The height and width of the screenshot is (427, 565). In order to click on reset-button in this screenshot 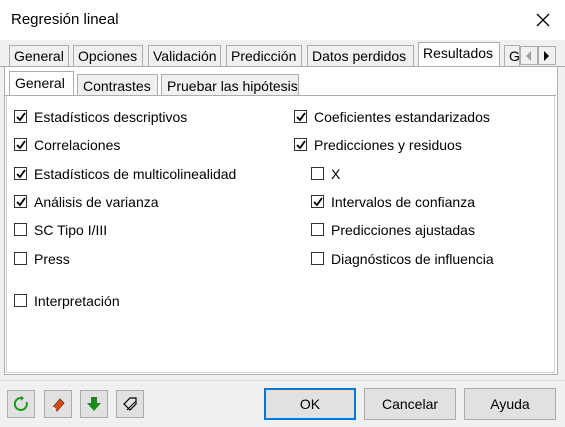, I will do `click(21, 404)`.